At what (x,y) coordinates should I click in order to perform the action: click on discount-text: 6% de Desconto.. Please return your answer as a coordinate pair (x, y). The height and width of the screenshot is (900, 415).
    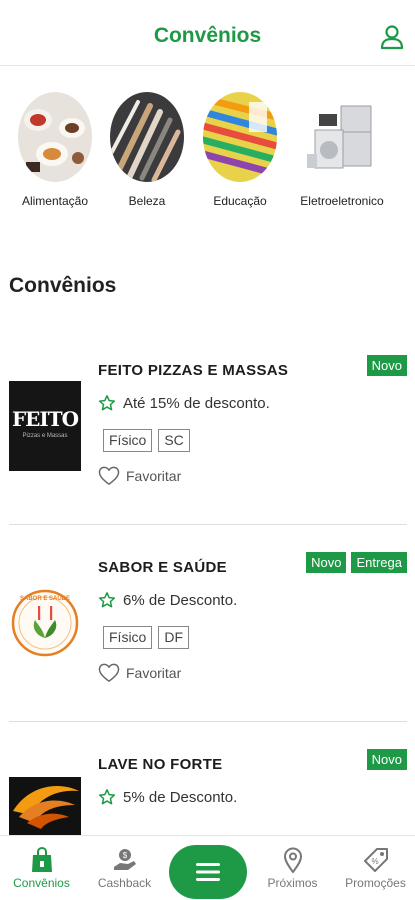
    Looking at the image, I should click on (180, 600).